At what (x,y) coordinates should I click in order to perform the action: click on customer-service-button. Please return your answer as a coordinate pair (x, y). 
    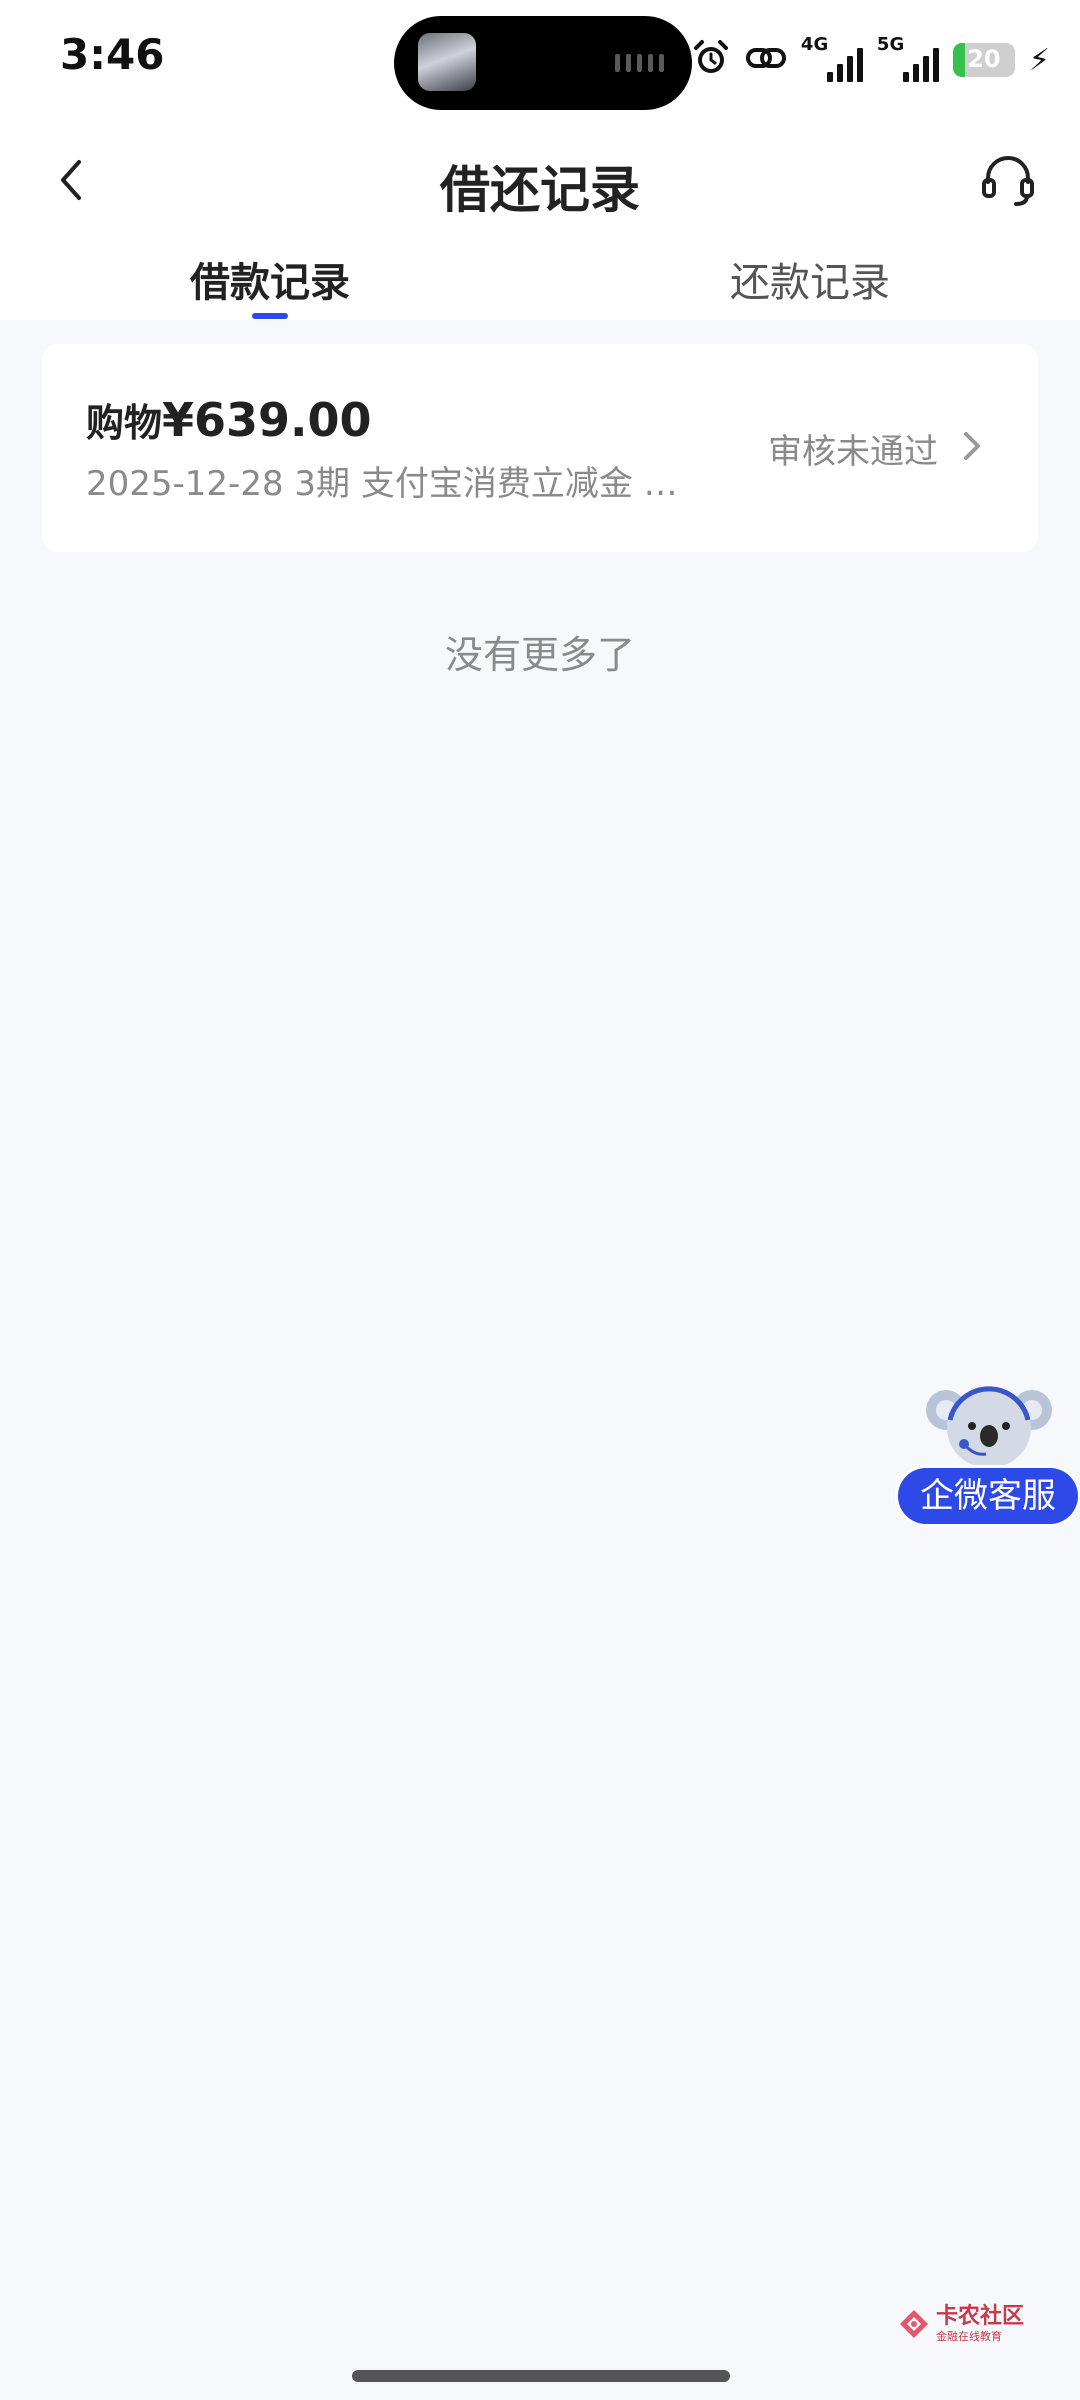
    Looking at the image, I should click on (1008, 180).